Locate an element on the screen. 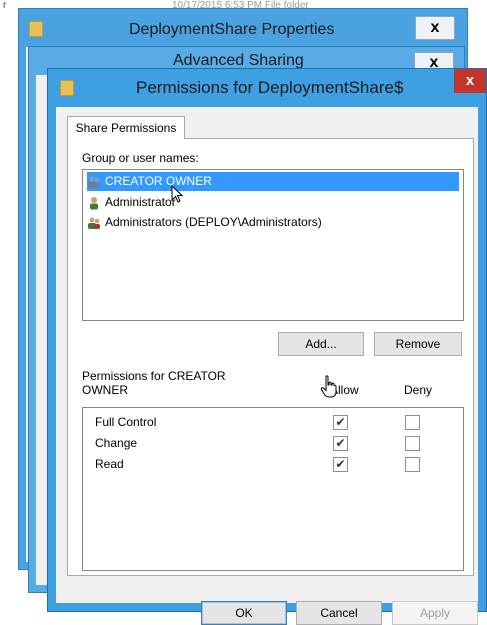 The height and width of the screenshot is (625, 487). list-item-label: Administrator is located at coordinates (140, 202).